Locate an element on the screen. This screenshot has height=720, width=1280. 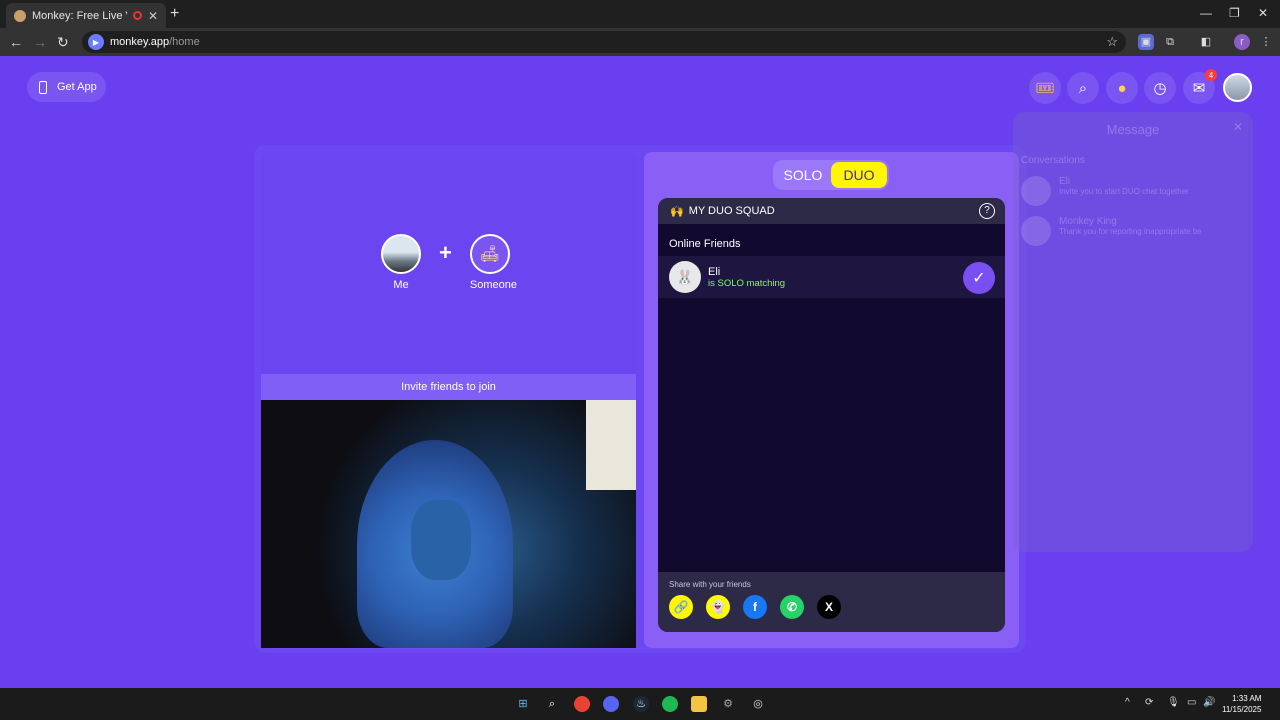
tab-title: Monkey: Free Live Video Ch is located at coordinates (79, 15).